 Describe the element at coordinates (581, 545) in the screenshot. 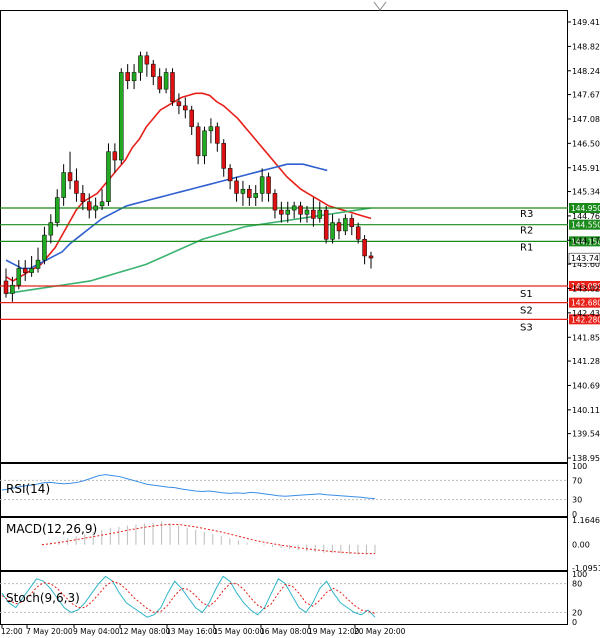

I see `macd-tick-label: 0.00` at that location.